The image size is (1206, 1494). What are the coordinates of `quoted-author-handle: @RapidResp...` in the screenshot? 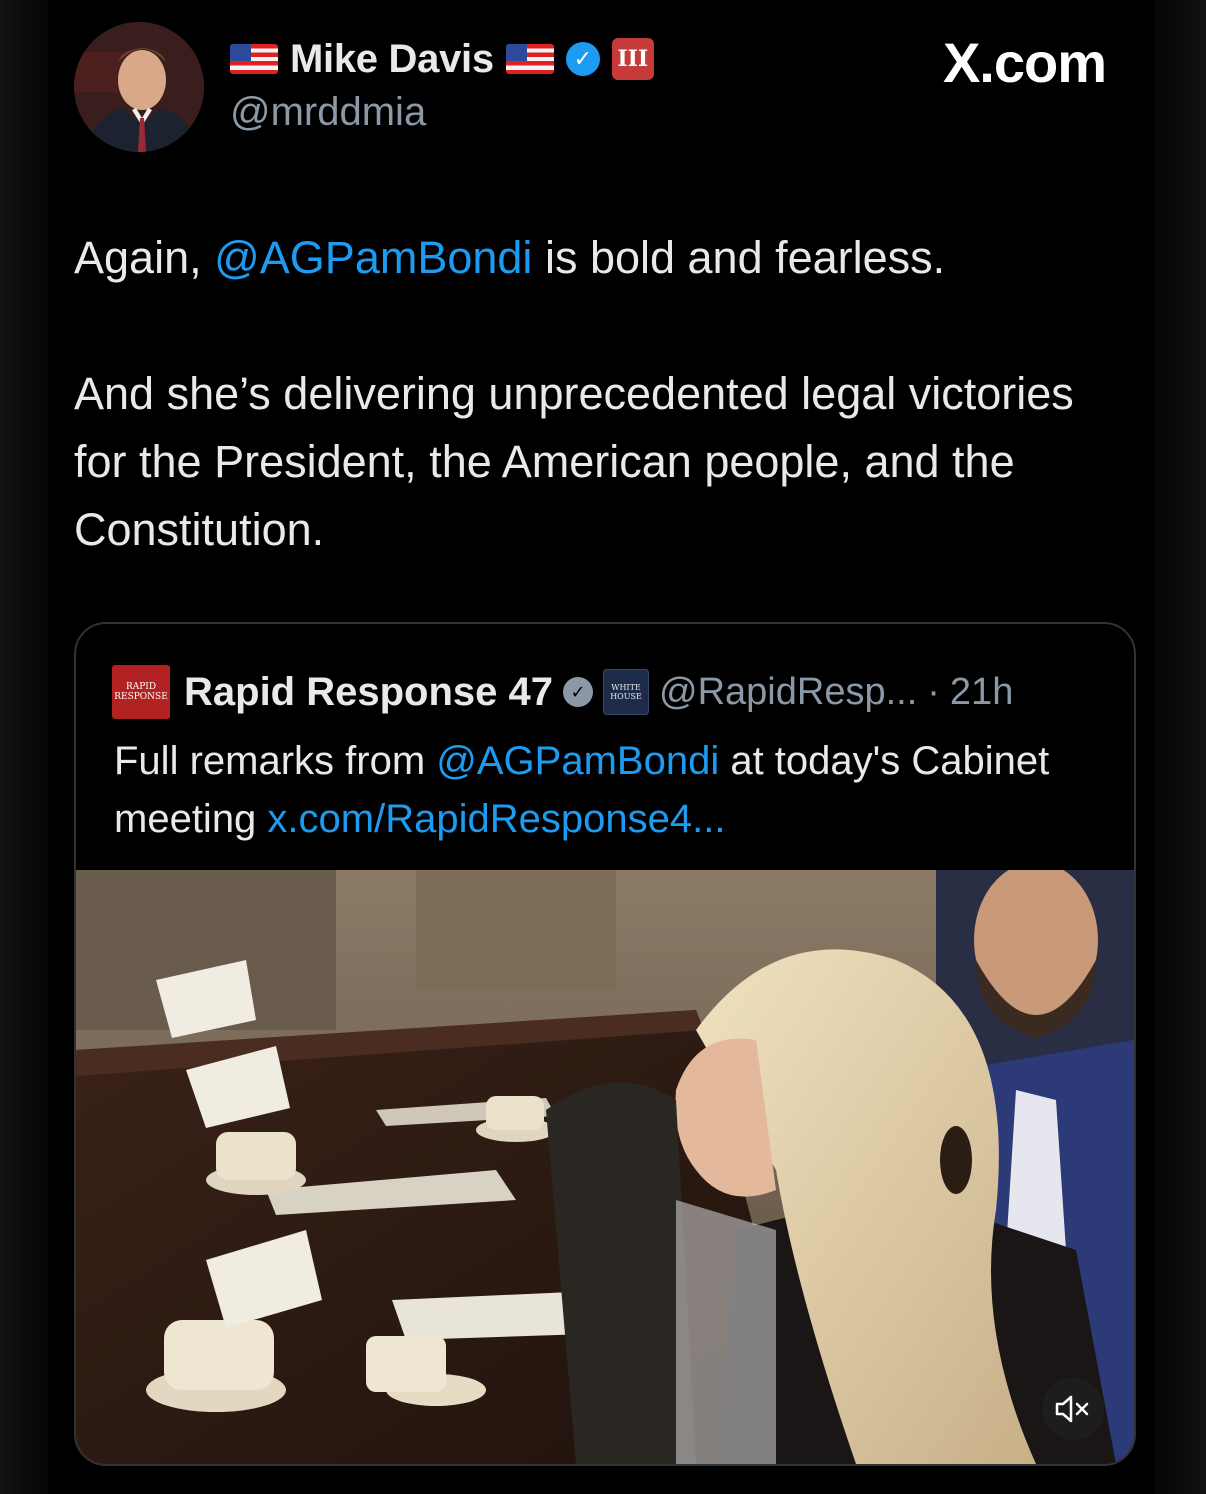 It's located at (788, 692).